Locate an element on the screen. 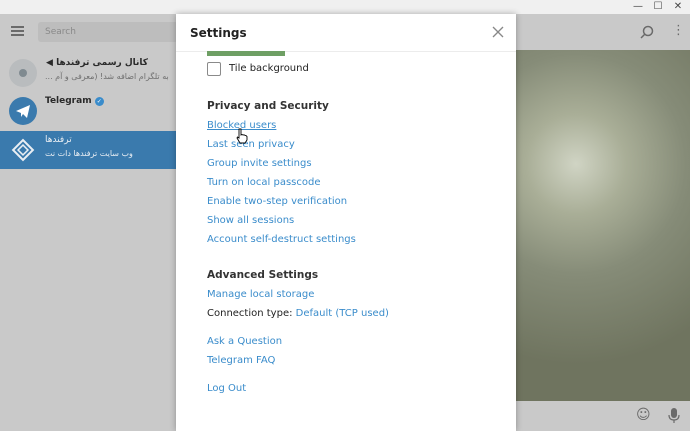 This screenshot has height=431, width=690. ask-question-link: Ask a Question is located at coordinates (244, 341).